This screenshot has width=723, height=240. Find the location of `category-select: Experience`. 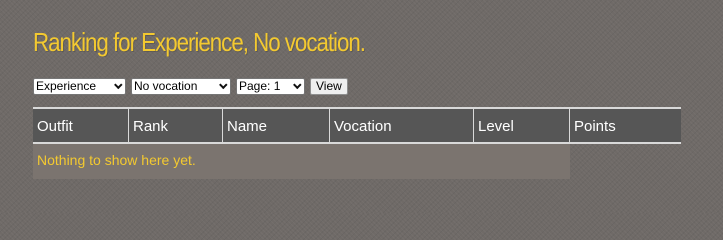

category-select: Experience is located at coordinates (79, 86).